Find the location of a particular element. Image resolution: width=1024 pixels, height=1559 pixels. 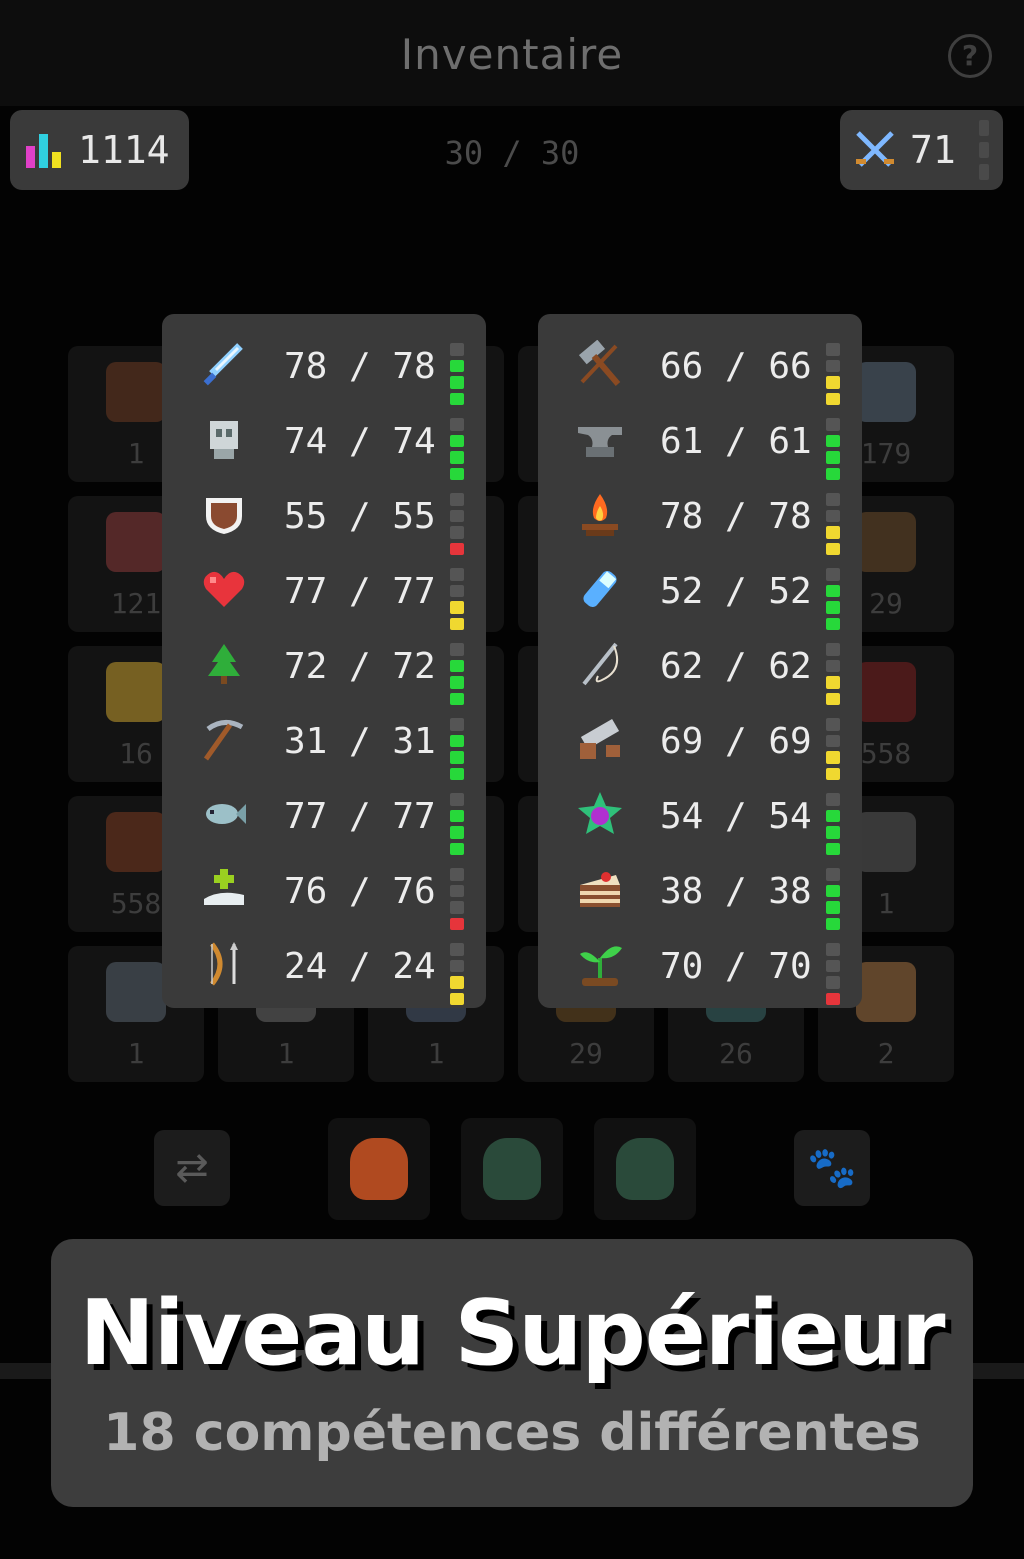

skill-level: 31 / 31 is located at coordinates (360, 741).